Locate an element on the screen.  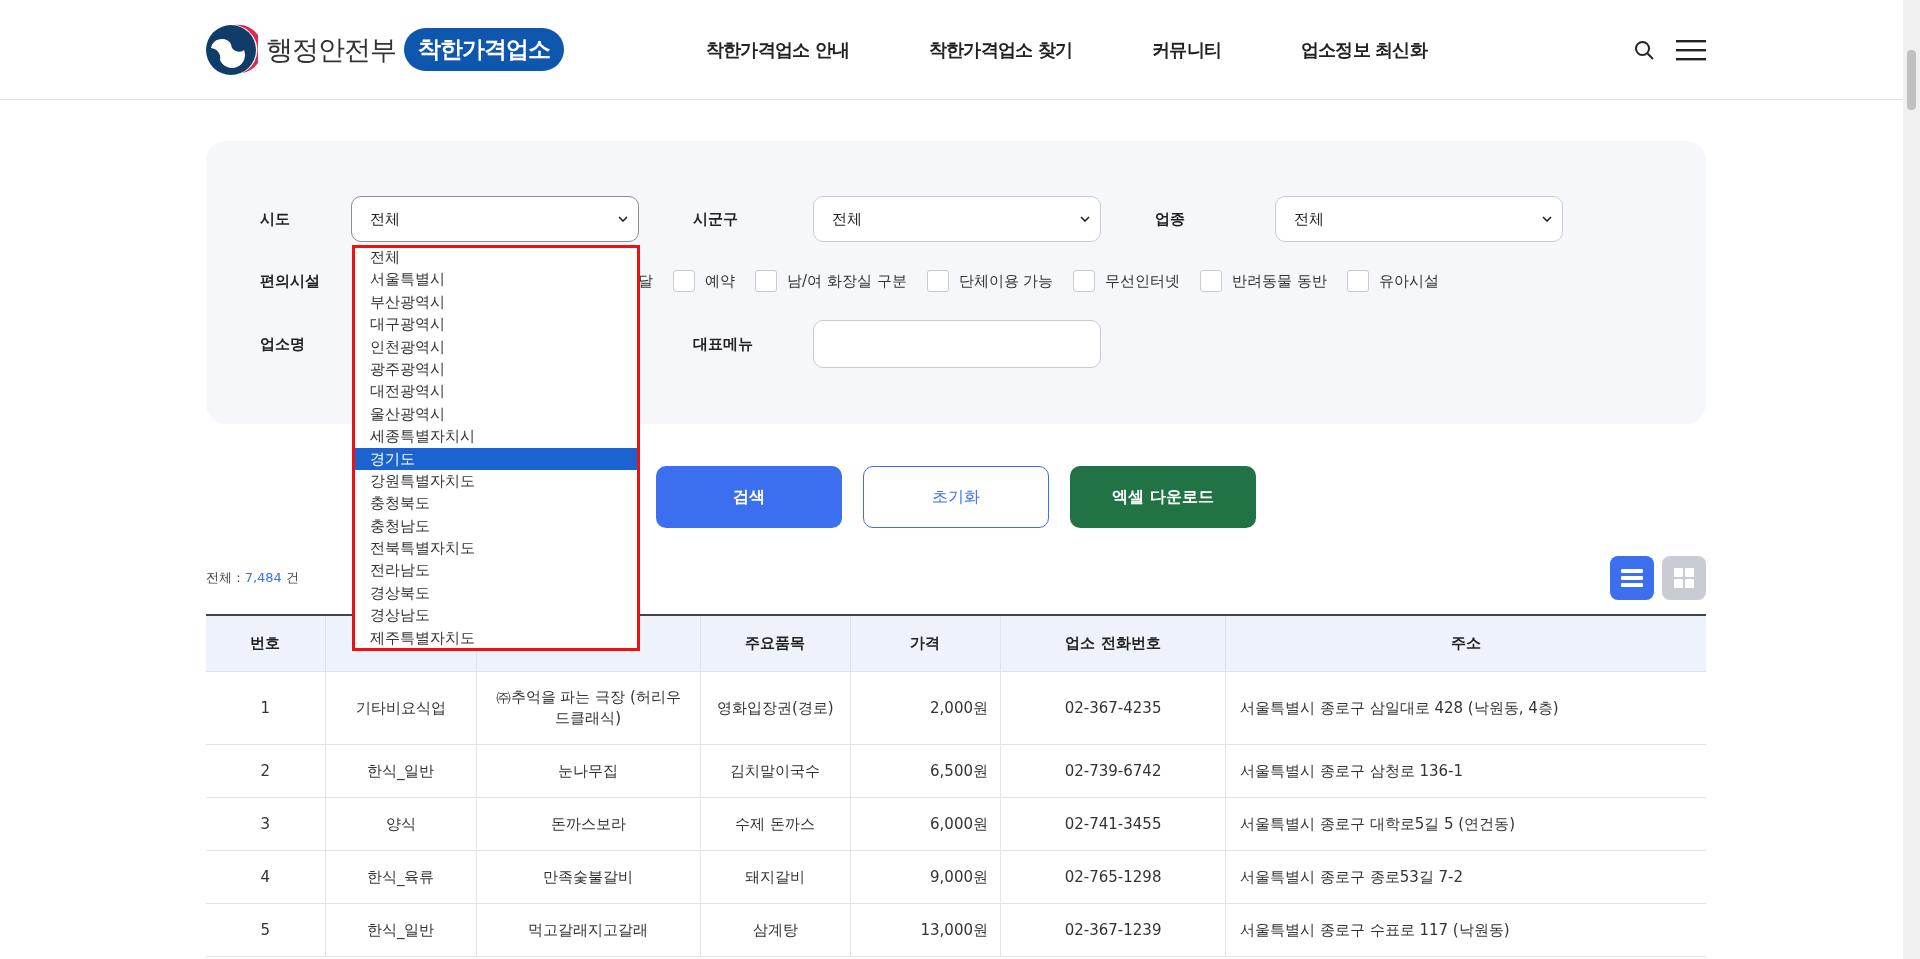
checkbox-label: 달 is located at coordinates (645, 281).